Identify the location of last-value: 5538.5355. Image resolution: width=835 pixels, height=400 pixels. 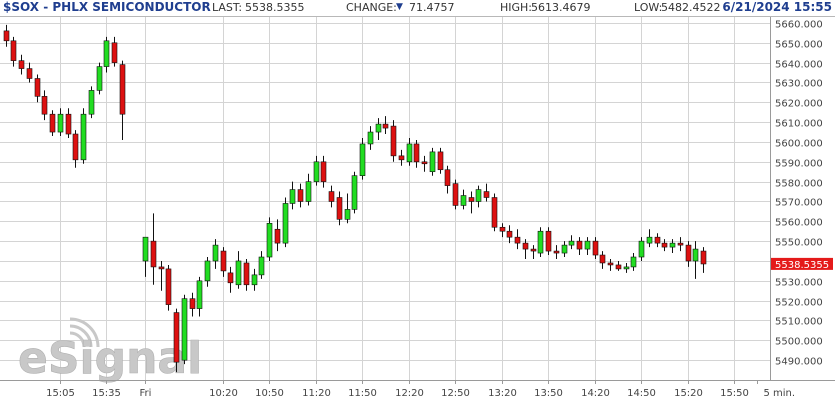
(275, 7).